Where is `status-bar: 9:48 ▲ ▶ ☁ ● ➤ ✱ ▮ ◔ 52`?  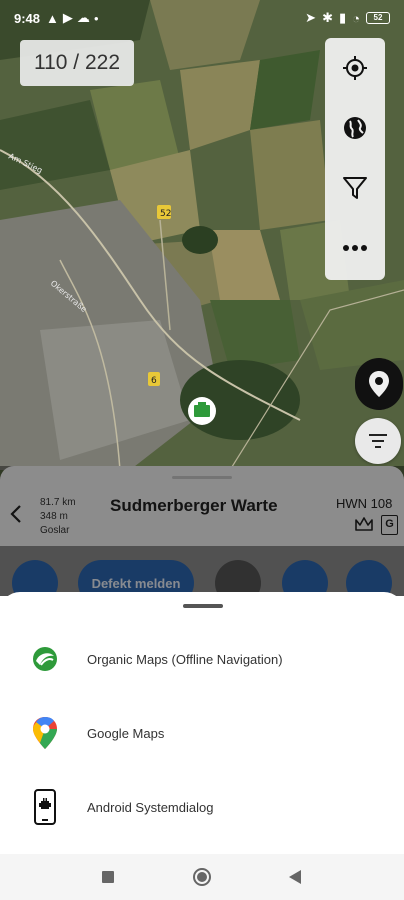 status-bar: 9:48 ▲ ▶ ☁ ● ➤ ✱ ▮ ◔ 52 is located at coordinates (202, 18).